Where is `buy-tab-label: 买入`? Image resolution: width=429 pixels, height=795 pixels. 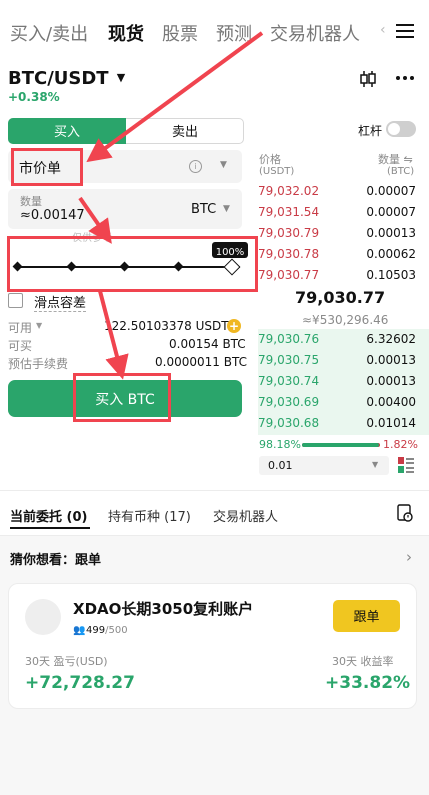 buy-tab-label: 买入 is located at coordinates (66, 132).